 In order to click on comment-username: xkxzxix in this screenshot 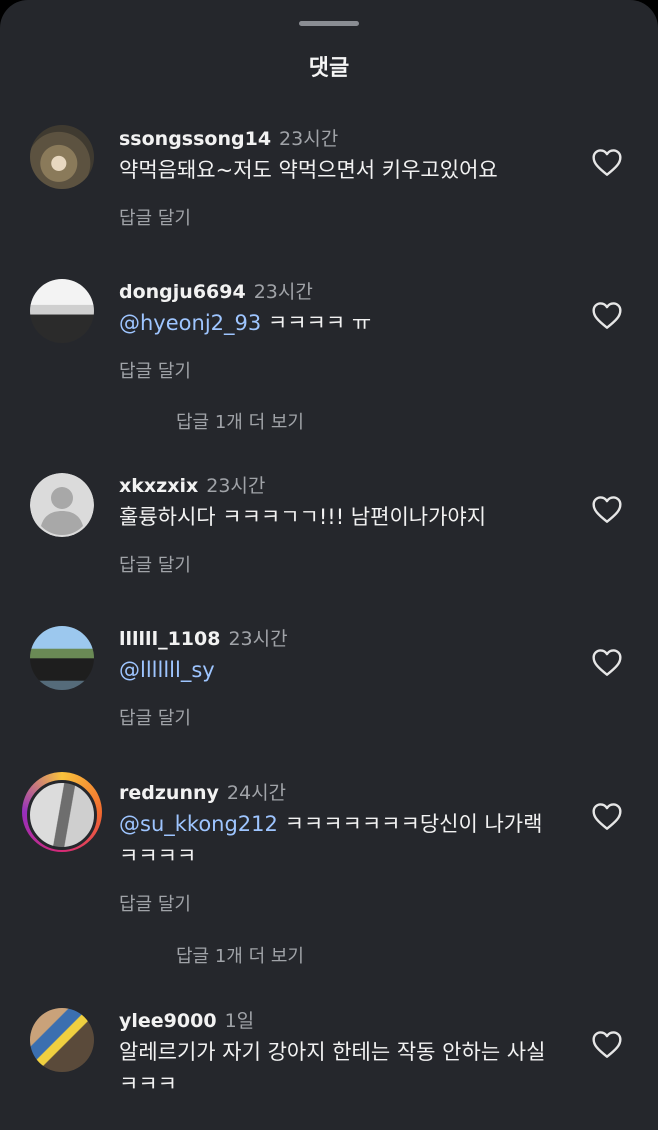, I will do `click(158, 486)`.